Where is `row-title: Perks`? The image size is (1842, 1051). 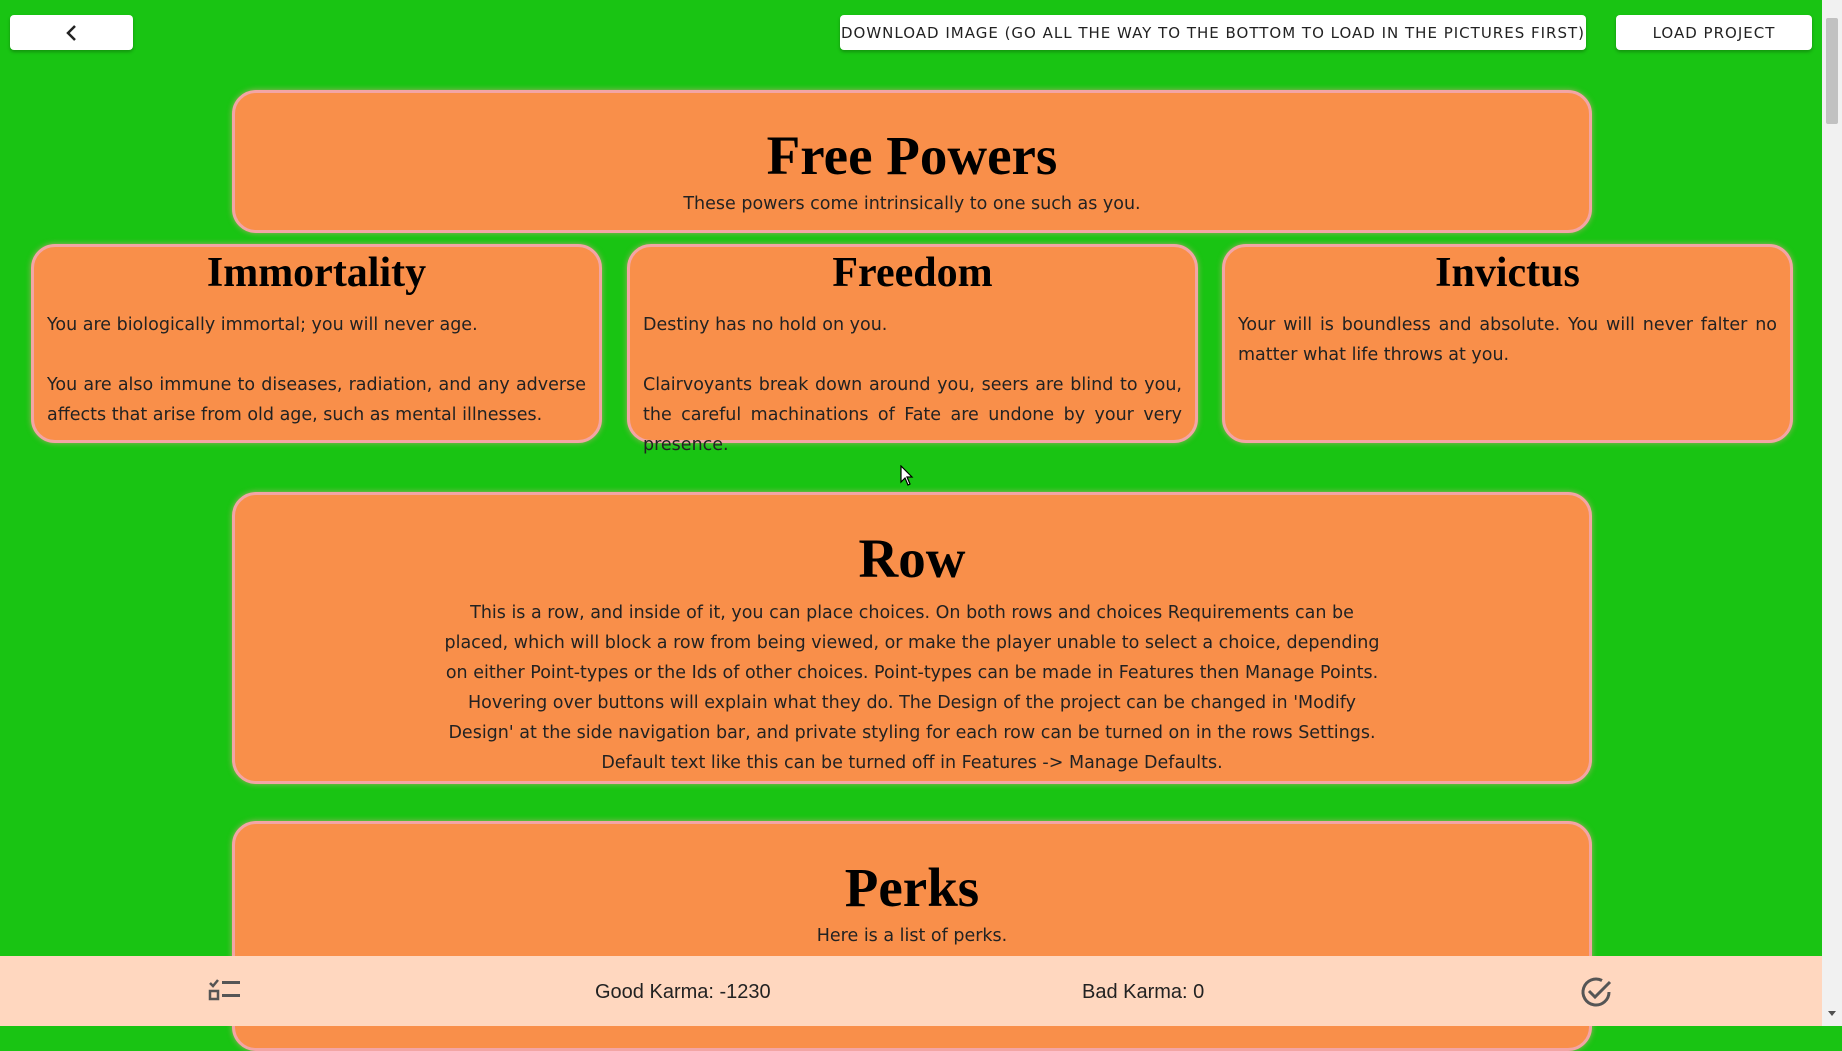 row-title: Perks is located at coordinates (912, 887).